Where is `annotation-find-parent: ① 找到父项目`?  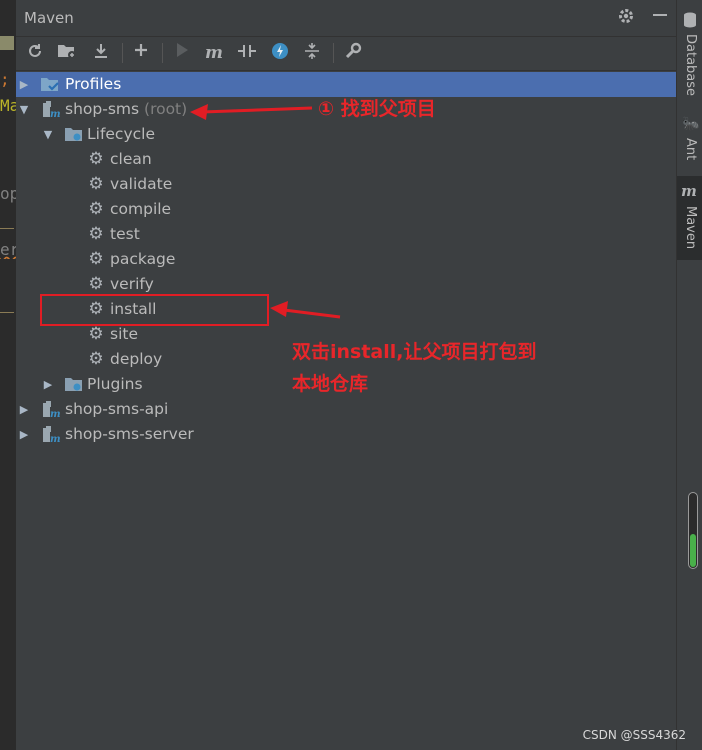 annotation-find-parent: ① 找到父项目 is located at coordinates (377, 109).